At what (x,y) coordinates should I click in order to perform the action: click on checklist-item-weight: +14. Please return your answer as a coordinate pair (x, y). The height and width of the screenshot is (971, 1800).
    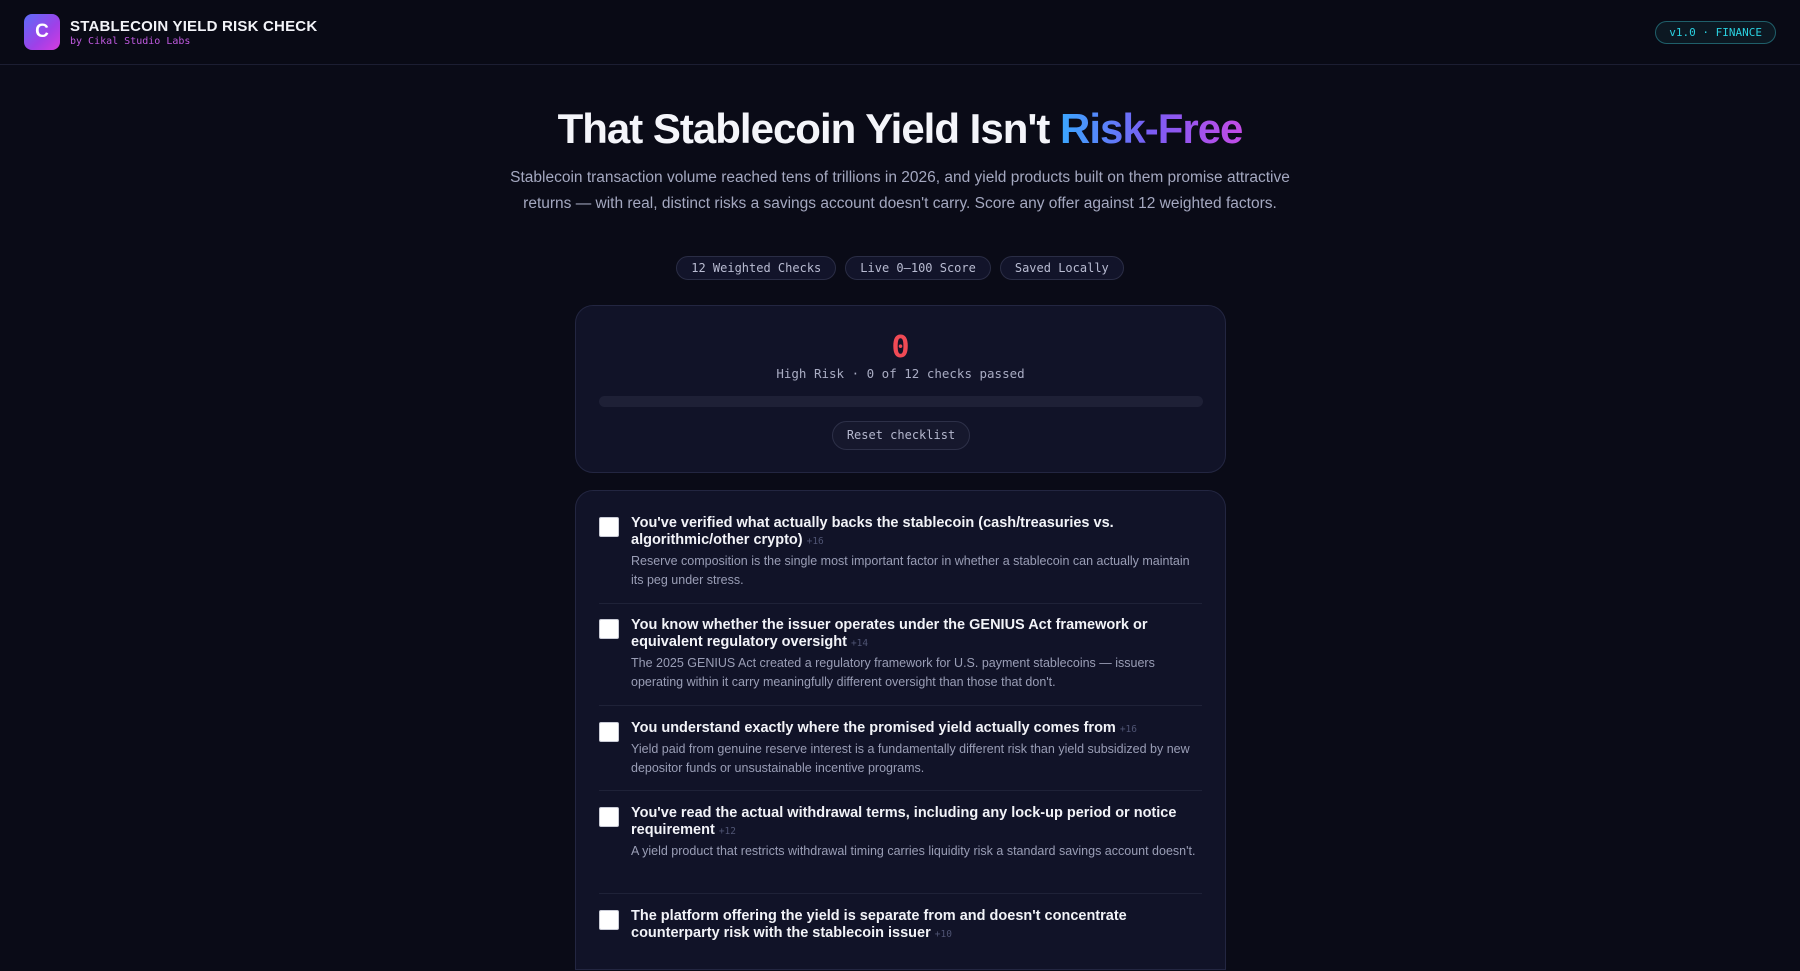
    Looking at the image, I should click on (859, 643).